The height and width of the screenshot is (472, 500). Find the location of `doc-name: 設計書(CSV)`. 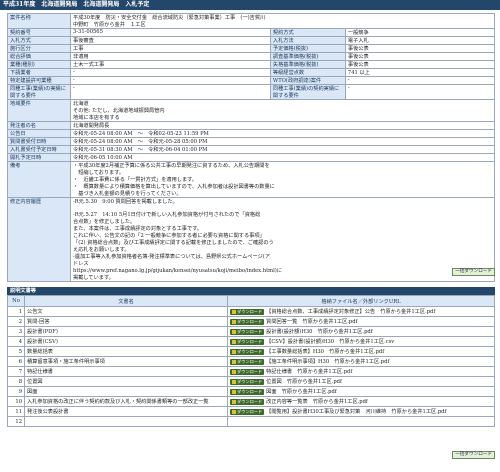

doc-name: 設計書(CSV) is located at coordinates (126, 341).